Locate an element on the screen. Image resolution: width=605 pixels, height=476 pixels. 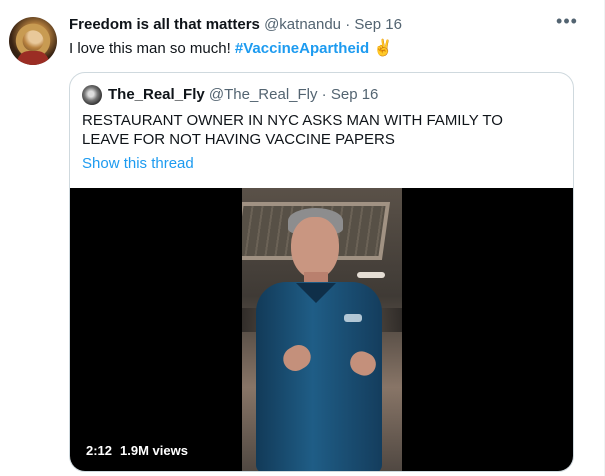
video-views: 1.9M views is located at coordinates (154, 450).